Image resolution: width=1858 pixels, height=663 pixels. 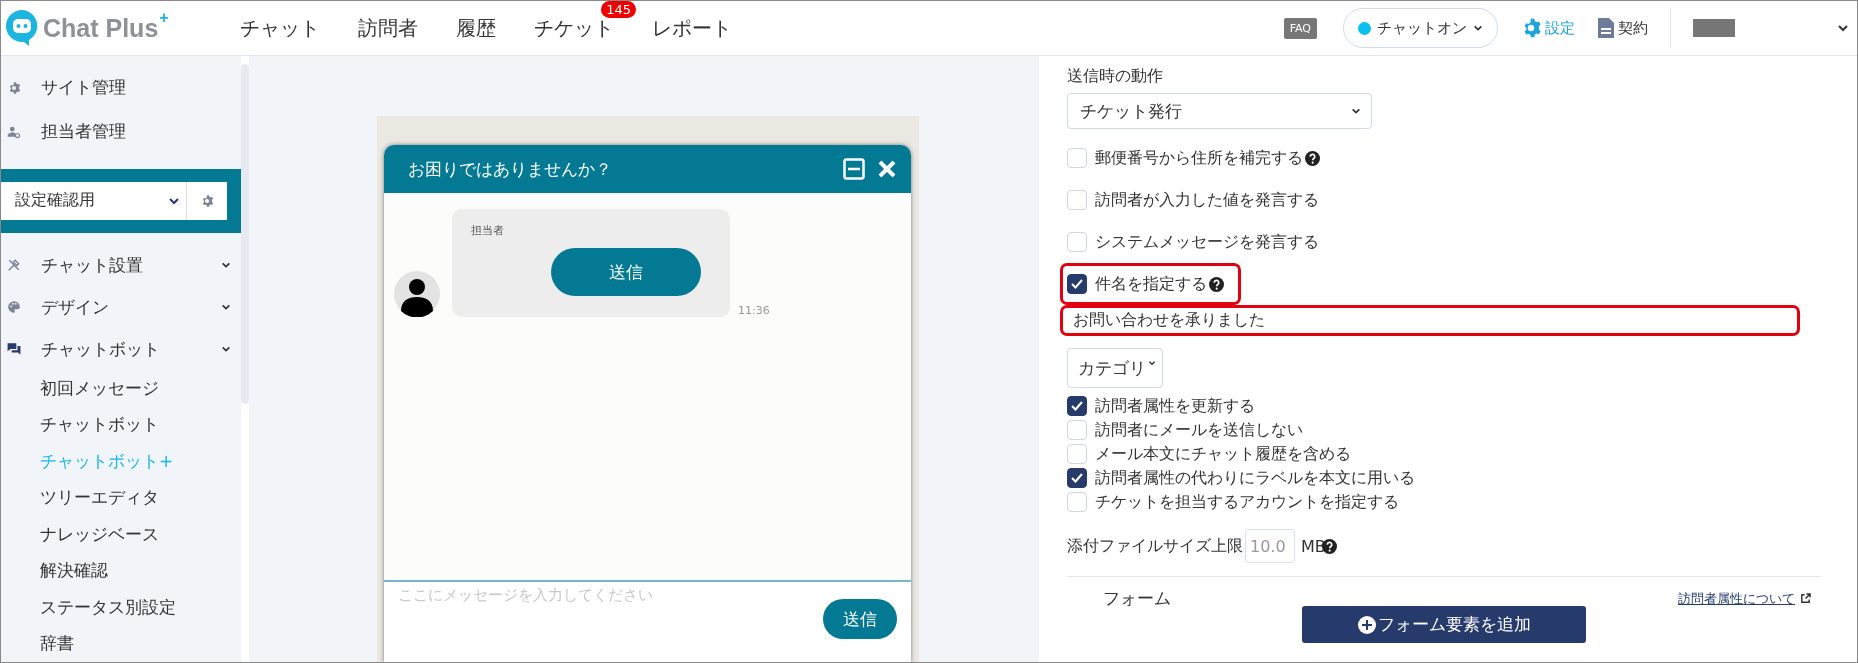 What do you see at coordinates (101, 28) in the screenshot?
I see `logo-text: Chat Plus` at bounding box center [101, 28].